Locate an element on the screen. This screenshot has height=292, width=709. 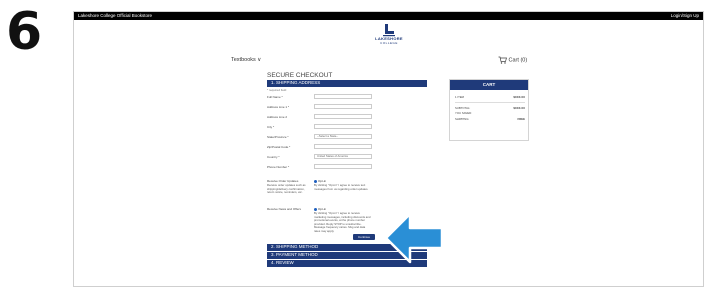
field-label-phone: Phone Number * is located at coordinates (278, 167).